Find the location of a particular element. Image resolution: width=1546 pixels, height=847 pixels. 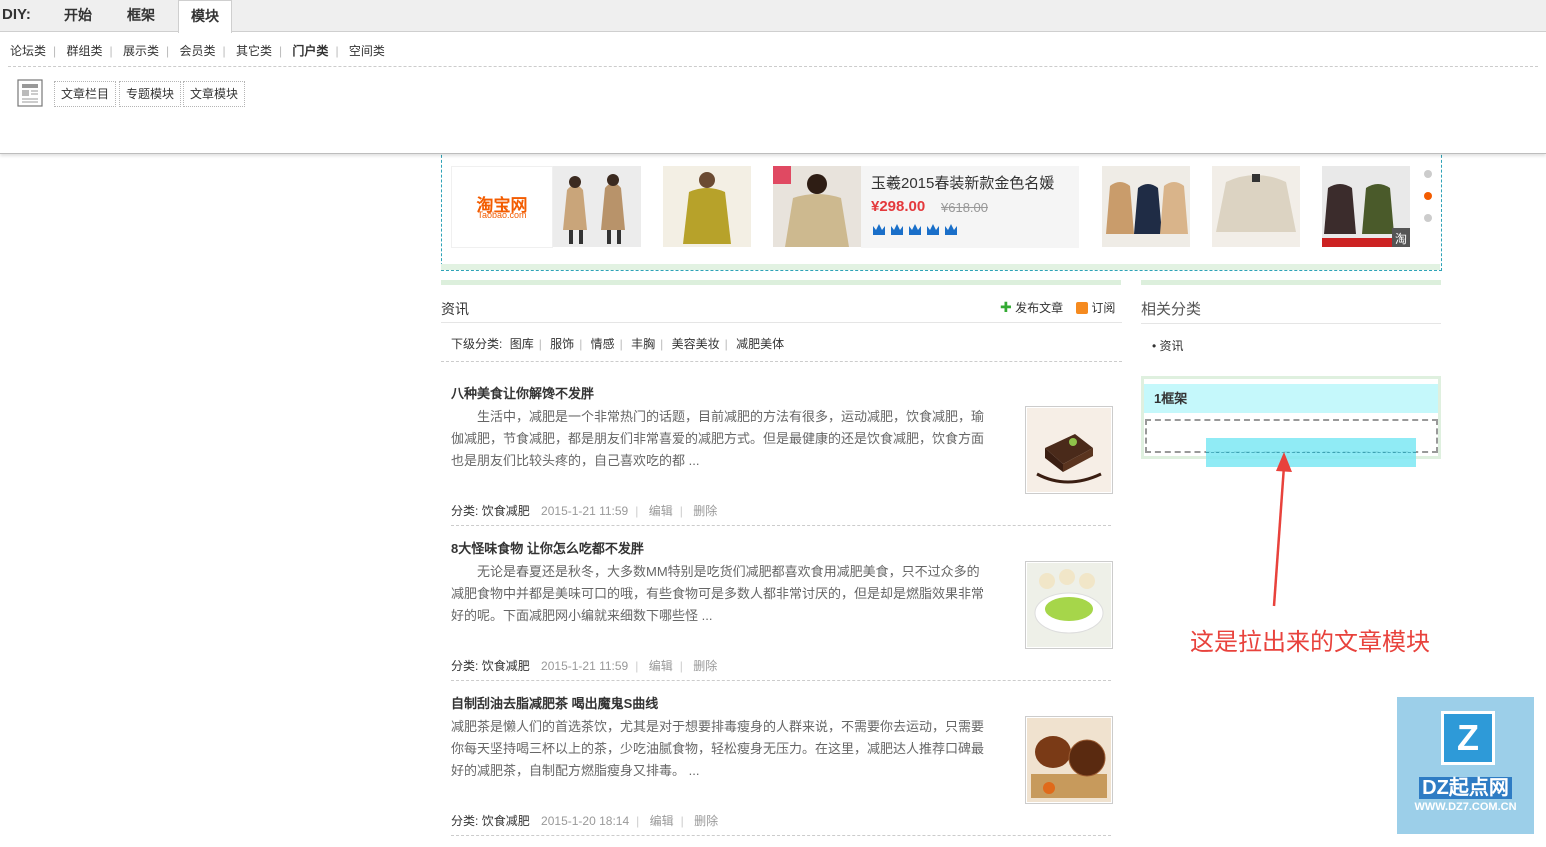

module-article: 文章模块 is located at coordinates (214, 94).